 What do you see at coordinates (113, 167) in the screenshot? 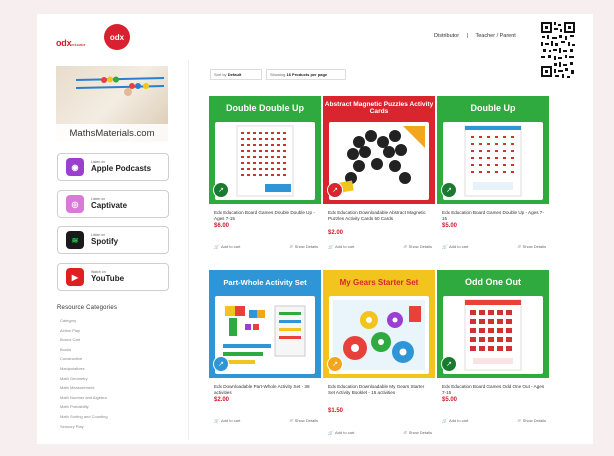
I see `apple-podcasts-button: ◉ Listen on Apple Podcasts` at bounding box center [113, 167].